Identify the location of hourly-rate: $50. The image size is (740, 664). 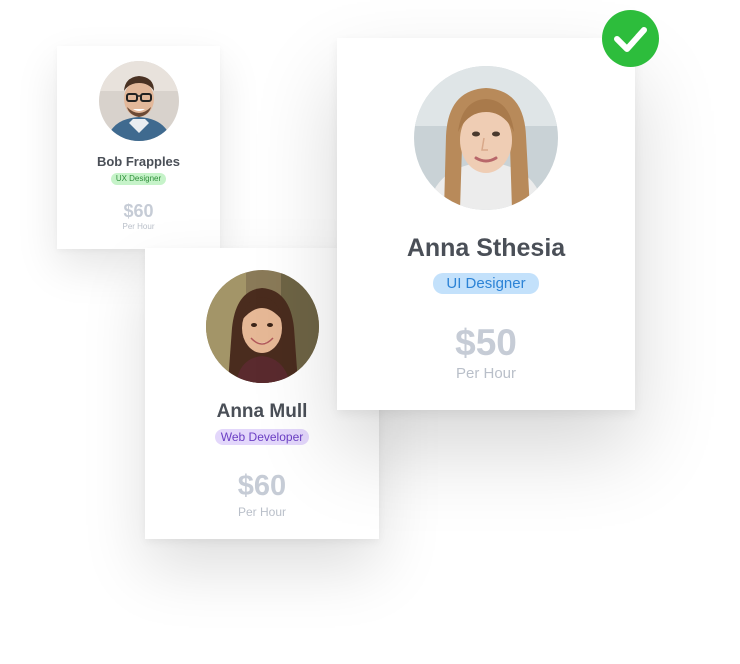
(486, 342).